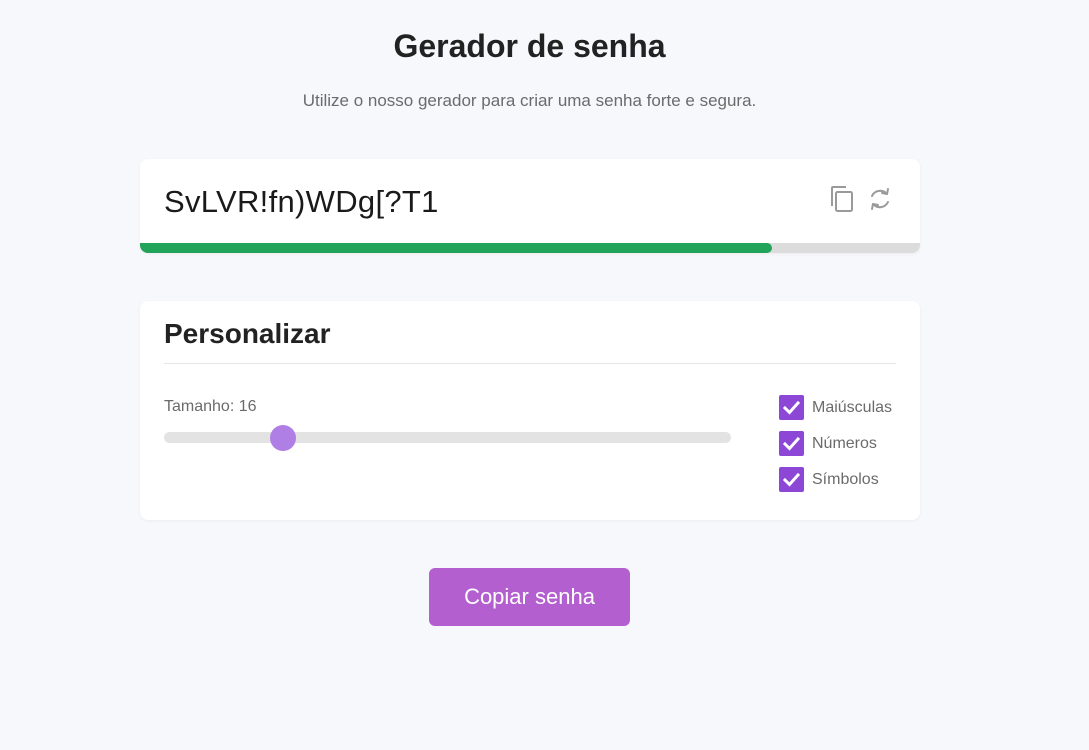  What do you see at coordinates (529, 597) in the screenshot?
I see `copy-password-button: Copiar senha` at bounding box center [529, 597].